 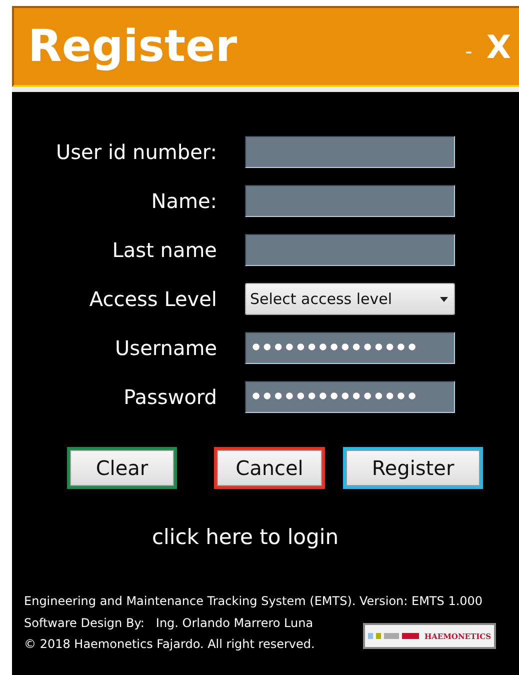 I want to click on field-label: Last name, so click(x=164, y=250).